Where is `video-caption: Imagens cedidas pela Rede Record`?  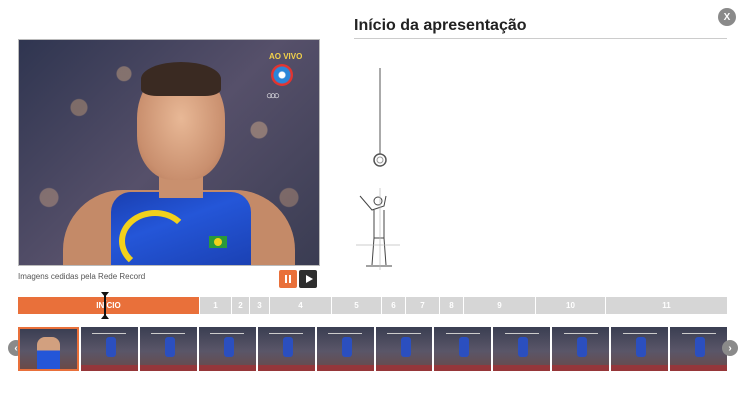
video-caption: Imagens cedidas pela Rede Record is located at coordinates (82, 276).